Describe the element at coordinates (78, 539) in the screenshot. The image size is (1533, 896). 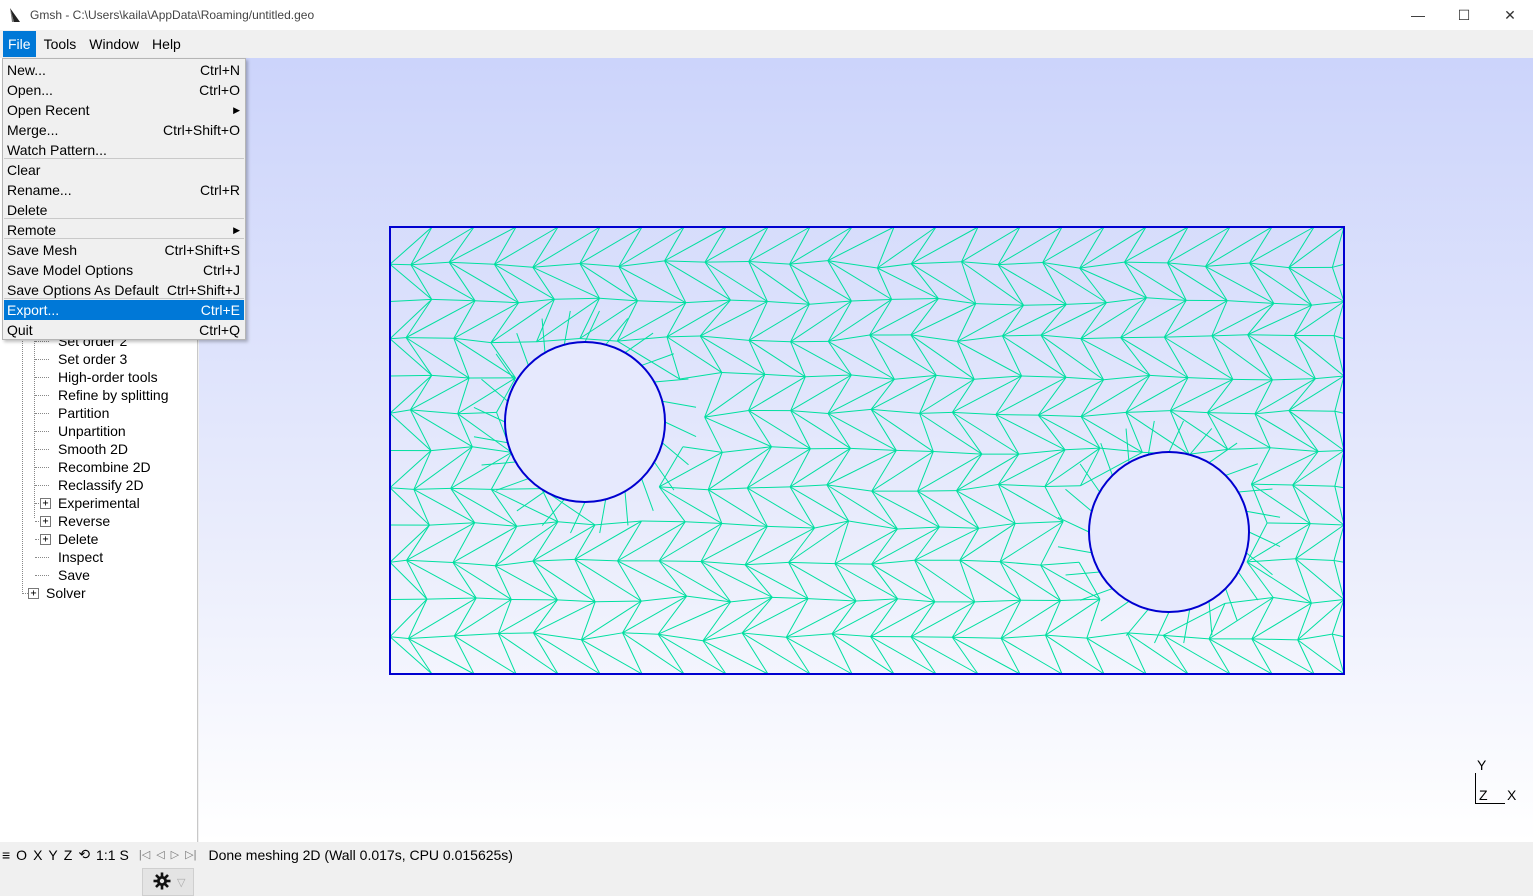
I see `tree-item-delete: Delete` at that location.